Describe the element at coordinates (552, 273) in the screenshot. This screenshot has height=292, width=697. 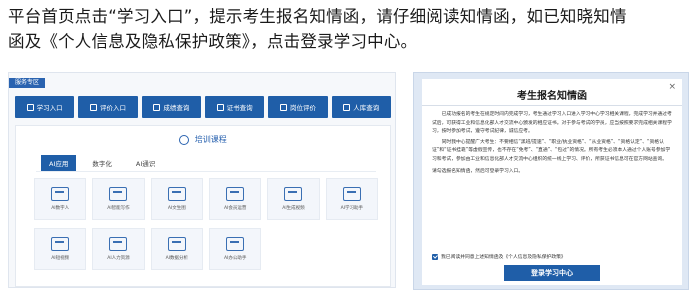
I see `login-study-center-button: 登录学习中心` at that location.